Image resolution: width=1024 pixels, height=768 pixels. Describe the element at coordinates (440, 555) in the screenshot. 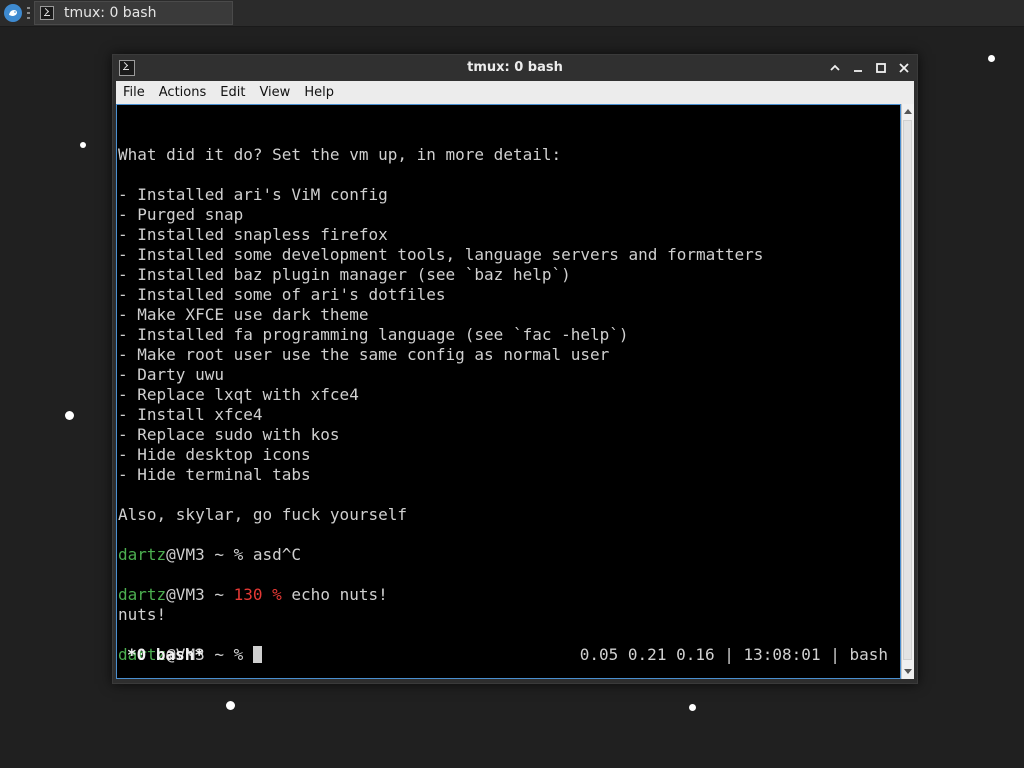

I see `terminal-line: dartz@VM3 ~ % asd^C` at that location.